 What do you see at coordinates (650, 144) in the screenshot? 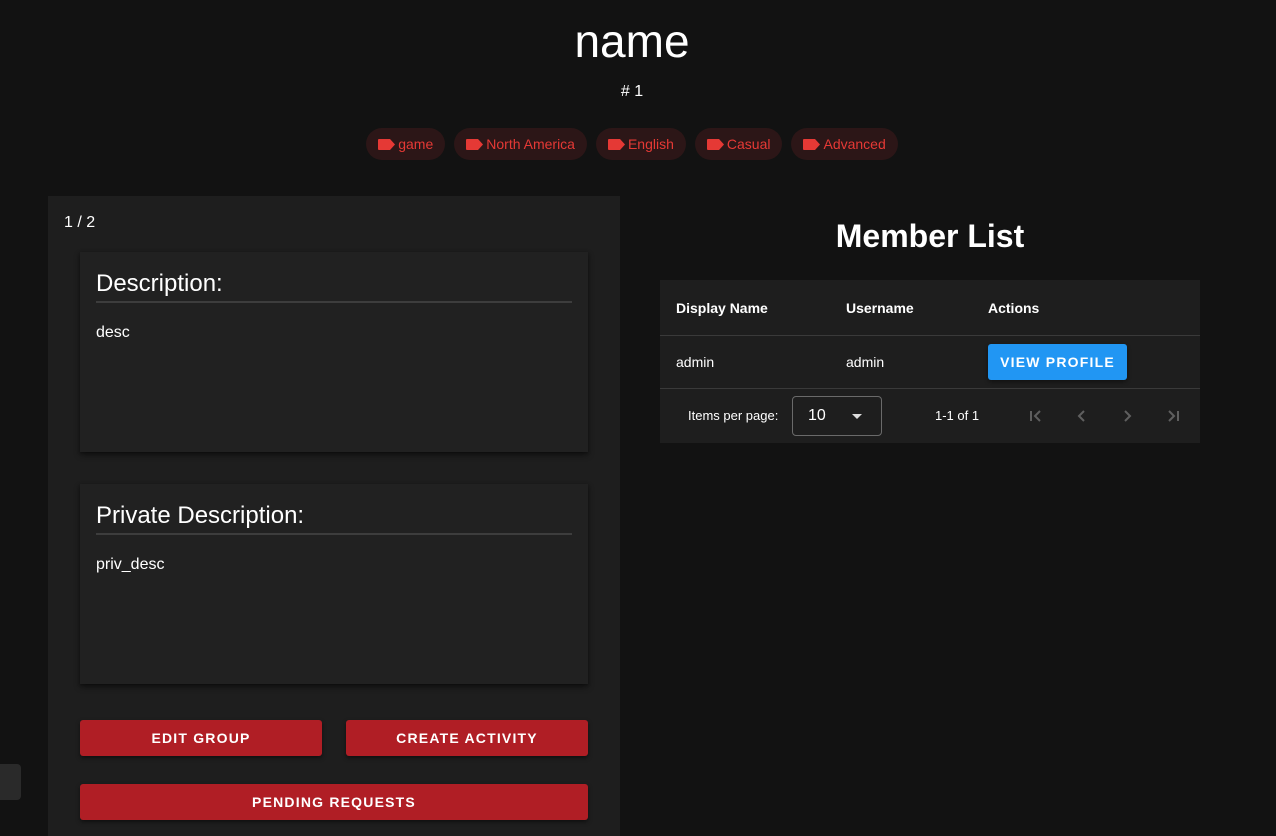
I see `tag-label: English` at bounding box center [650, 144].